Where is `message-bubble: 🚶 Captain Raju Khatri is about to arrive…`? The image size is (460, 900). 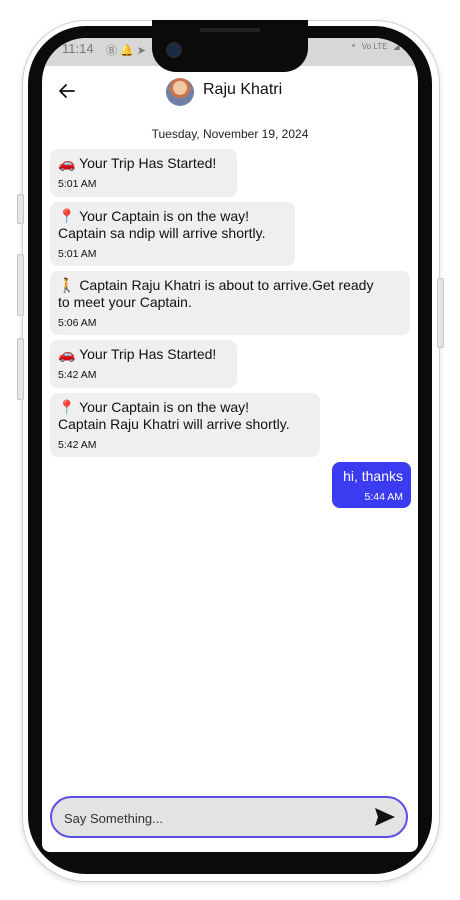 message-bubble: 🚶 Captain Raju Khatri is about to arrive… is located at coordinates (230, 303).